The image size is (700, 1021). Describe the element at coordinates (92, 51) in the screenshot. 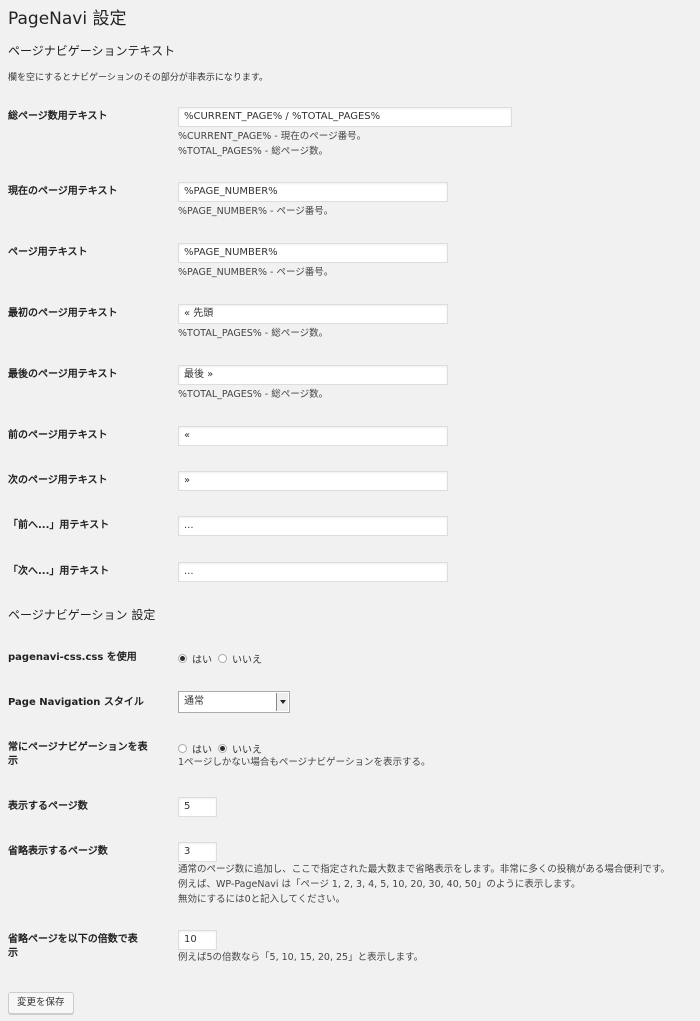

I see `section-heading-text: ページナビゲーションテキスト` at that location.